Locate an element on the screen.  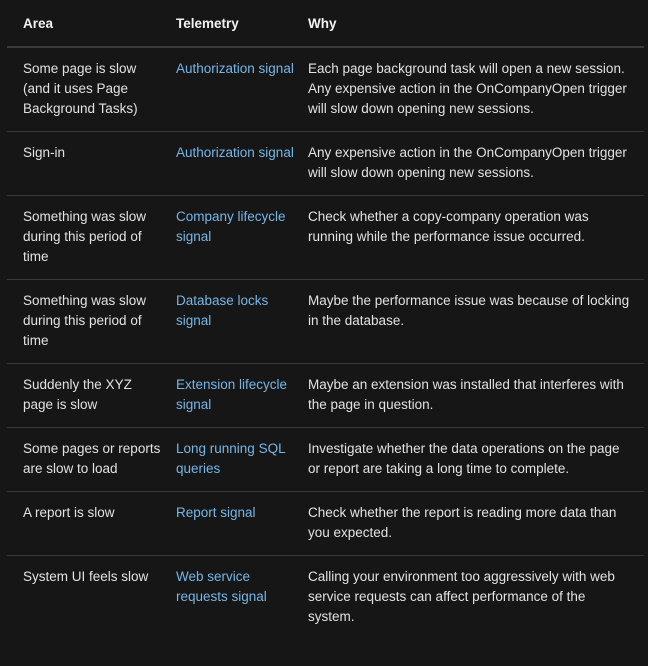
area-cell: Suddenly the XYZ page is slow is located at coordinates (91, 395).